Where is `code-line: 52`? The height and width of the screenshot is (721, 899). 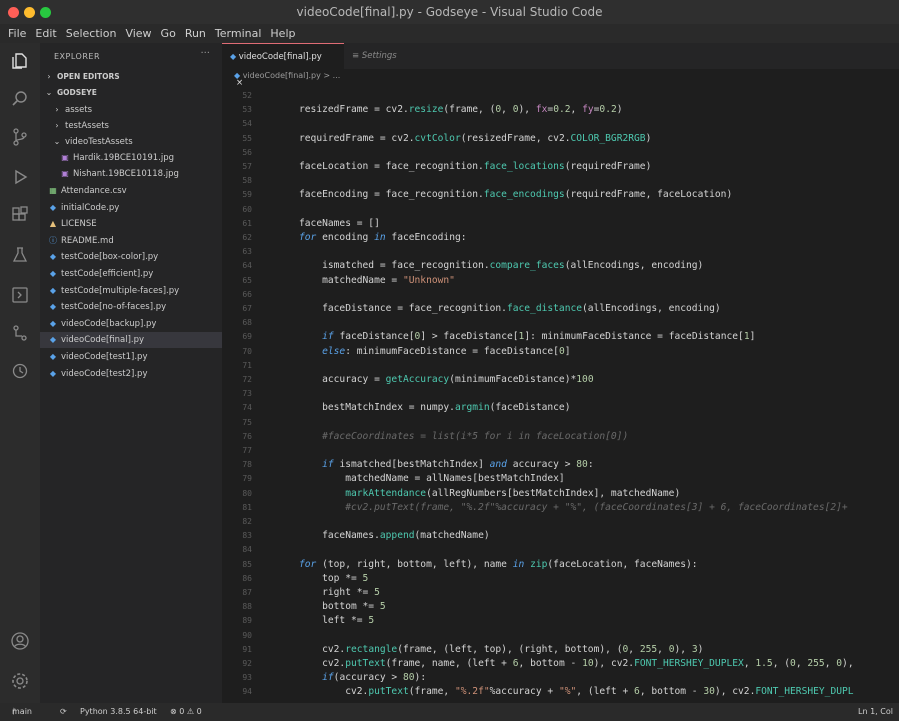 code-line: 52 is located at coordinates (560, 96).